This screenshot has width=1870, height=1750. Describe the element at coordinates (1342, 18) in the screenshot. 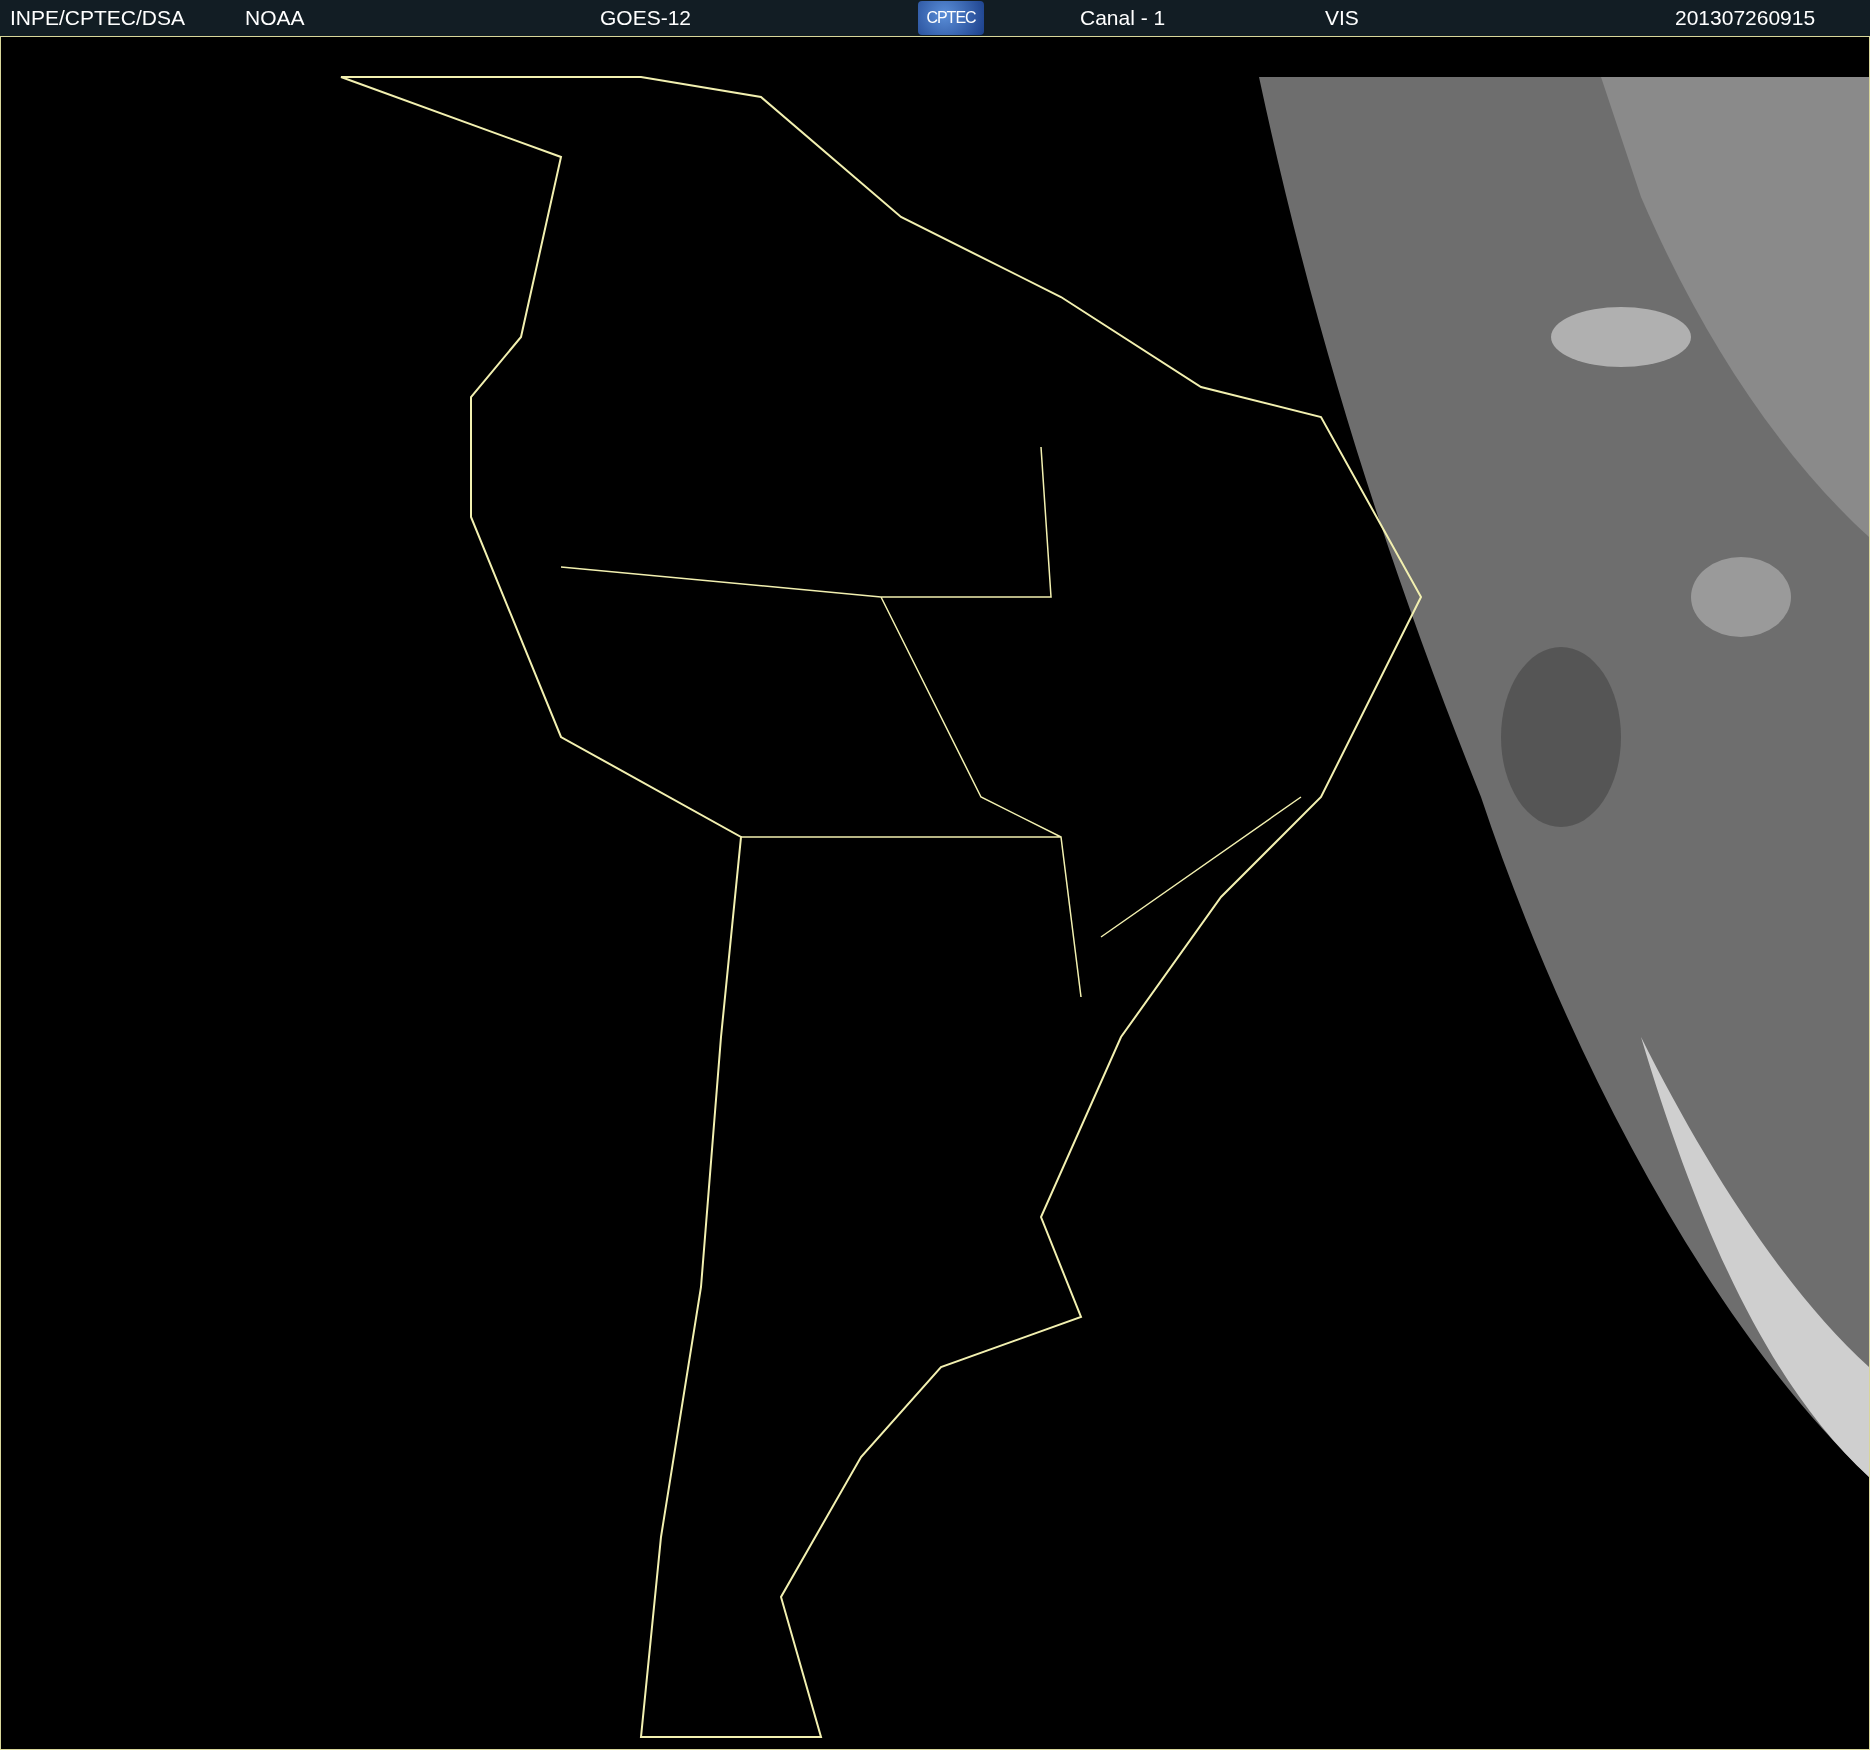

I see `band-label: VIS` at that location.